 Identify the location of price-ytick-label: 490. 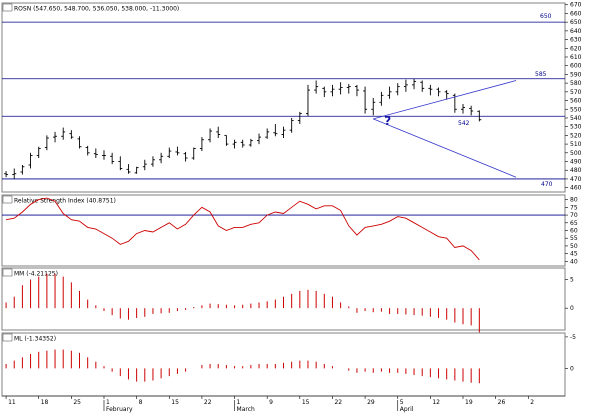
(576, 162).